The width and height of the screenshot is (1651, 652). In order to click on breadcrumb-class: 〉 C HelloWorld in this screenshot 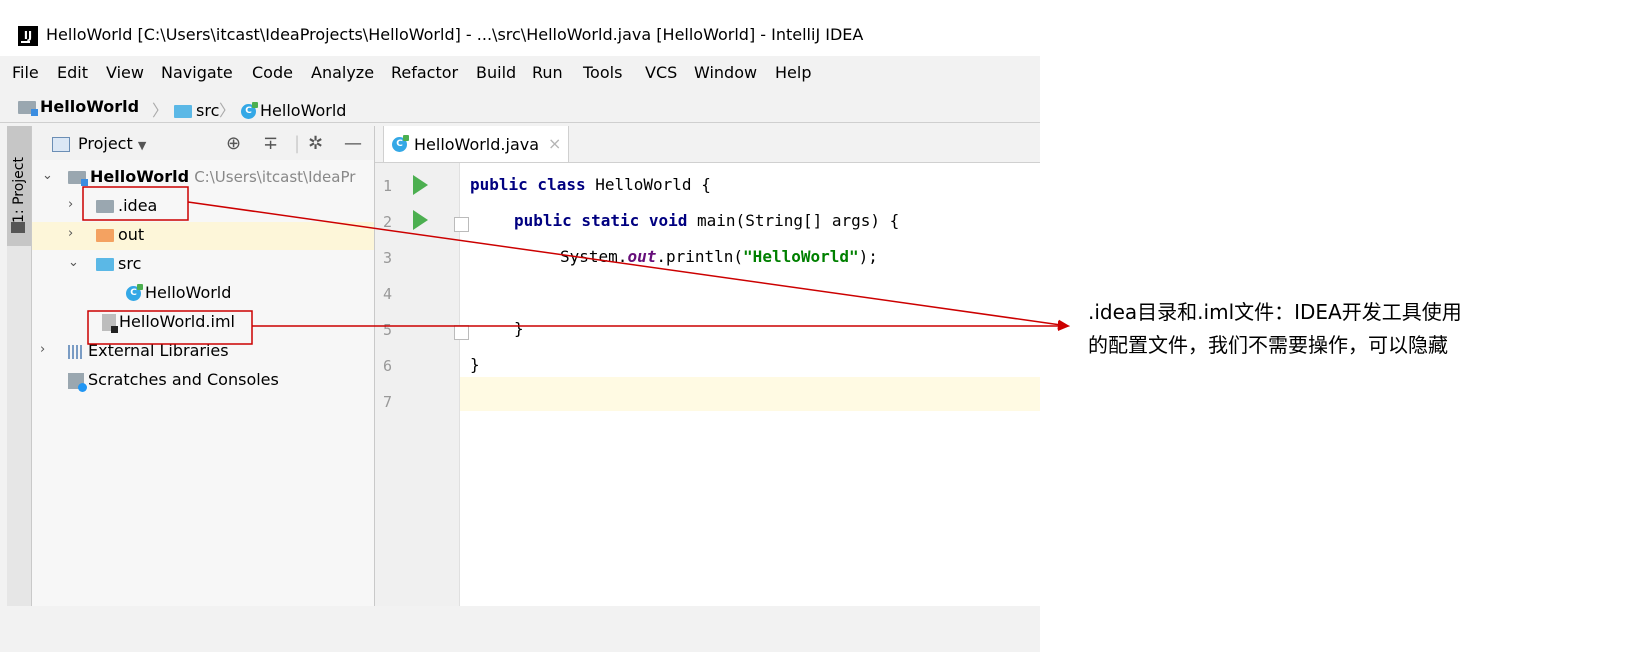, I will do `click(279, 109)`.